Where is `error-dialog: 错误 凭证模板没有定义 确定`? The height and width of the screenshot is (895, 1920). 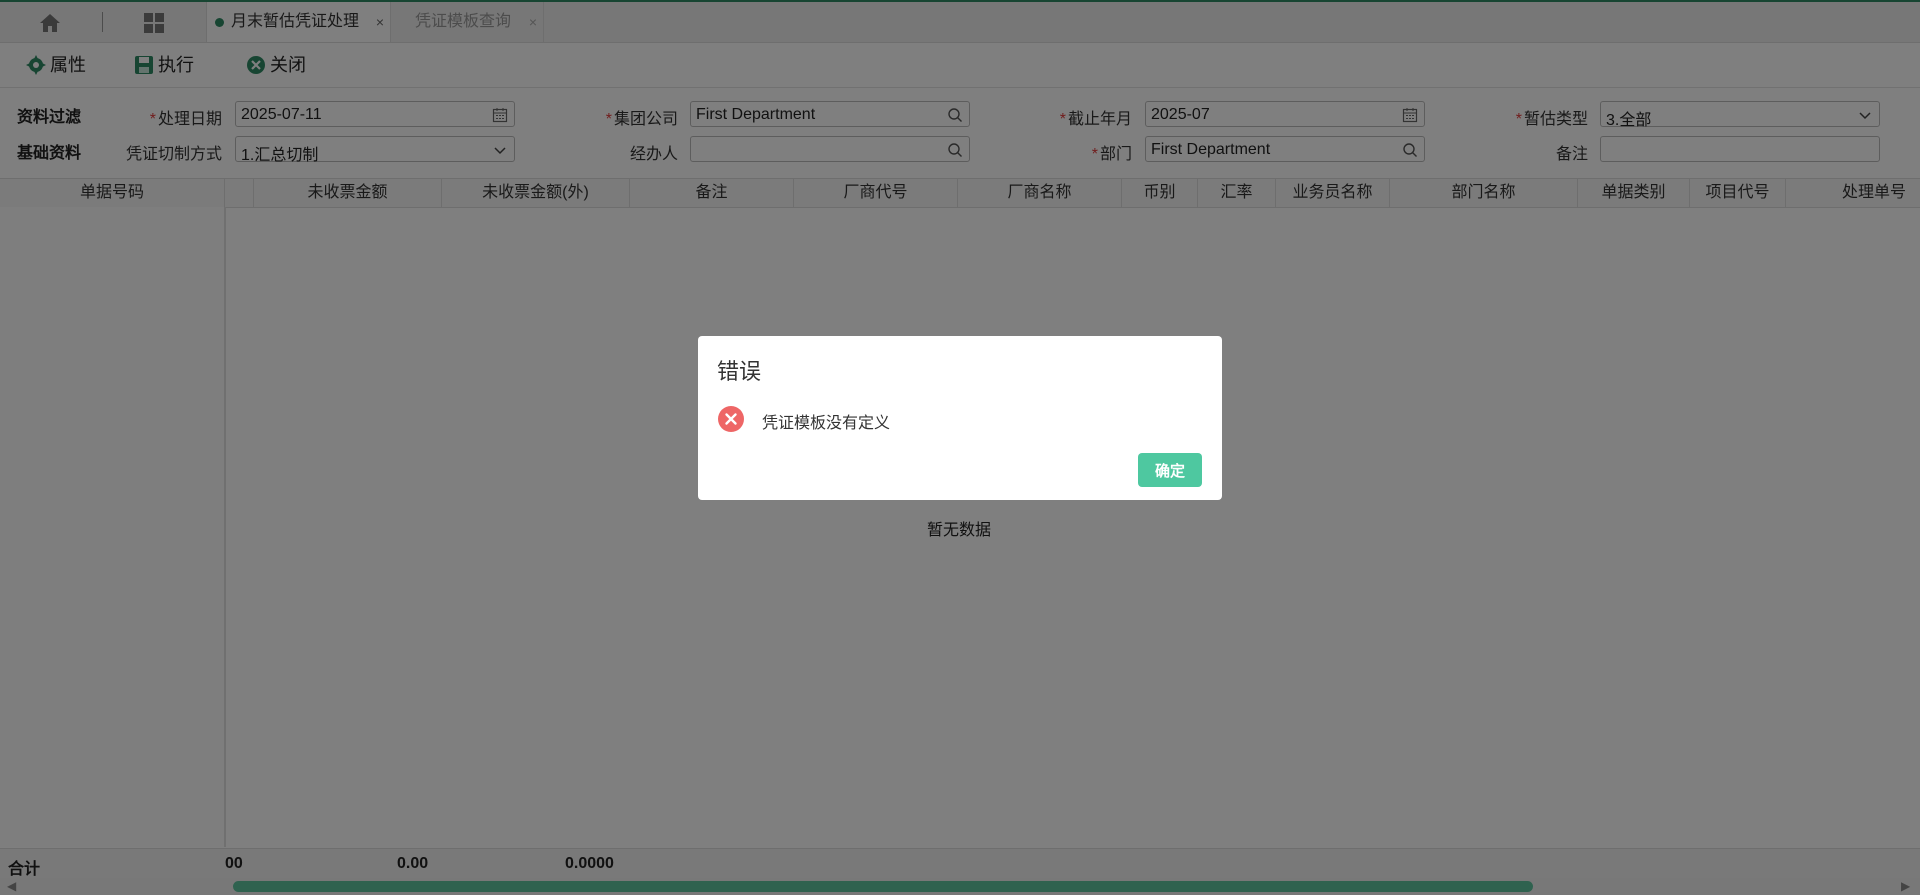
error-dialog: 错误 凭证模板没有定义 确定 is located at coordinates (960, 418).